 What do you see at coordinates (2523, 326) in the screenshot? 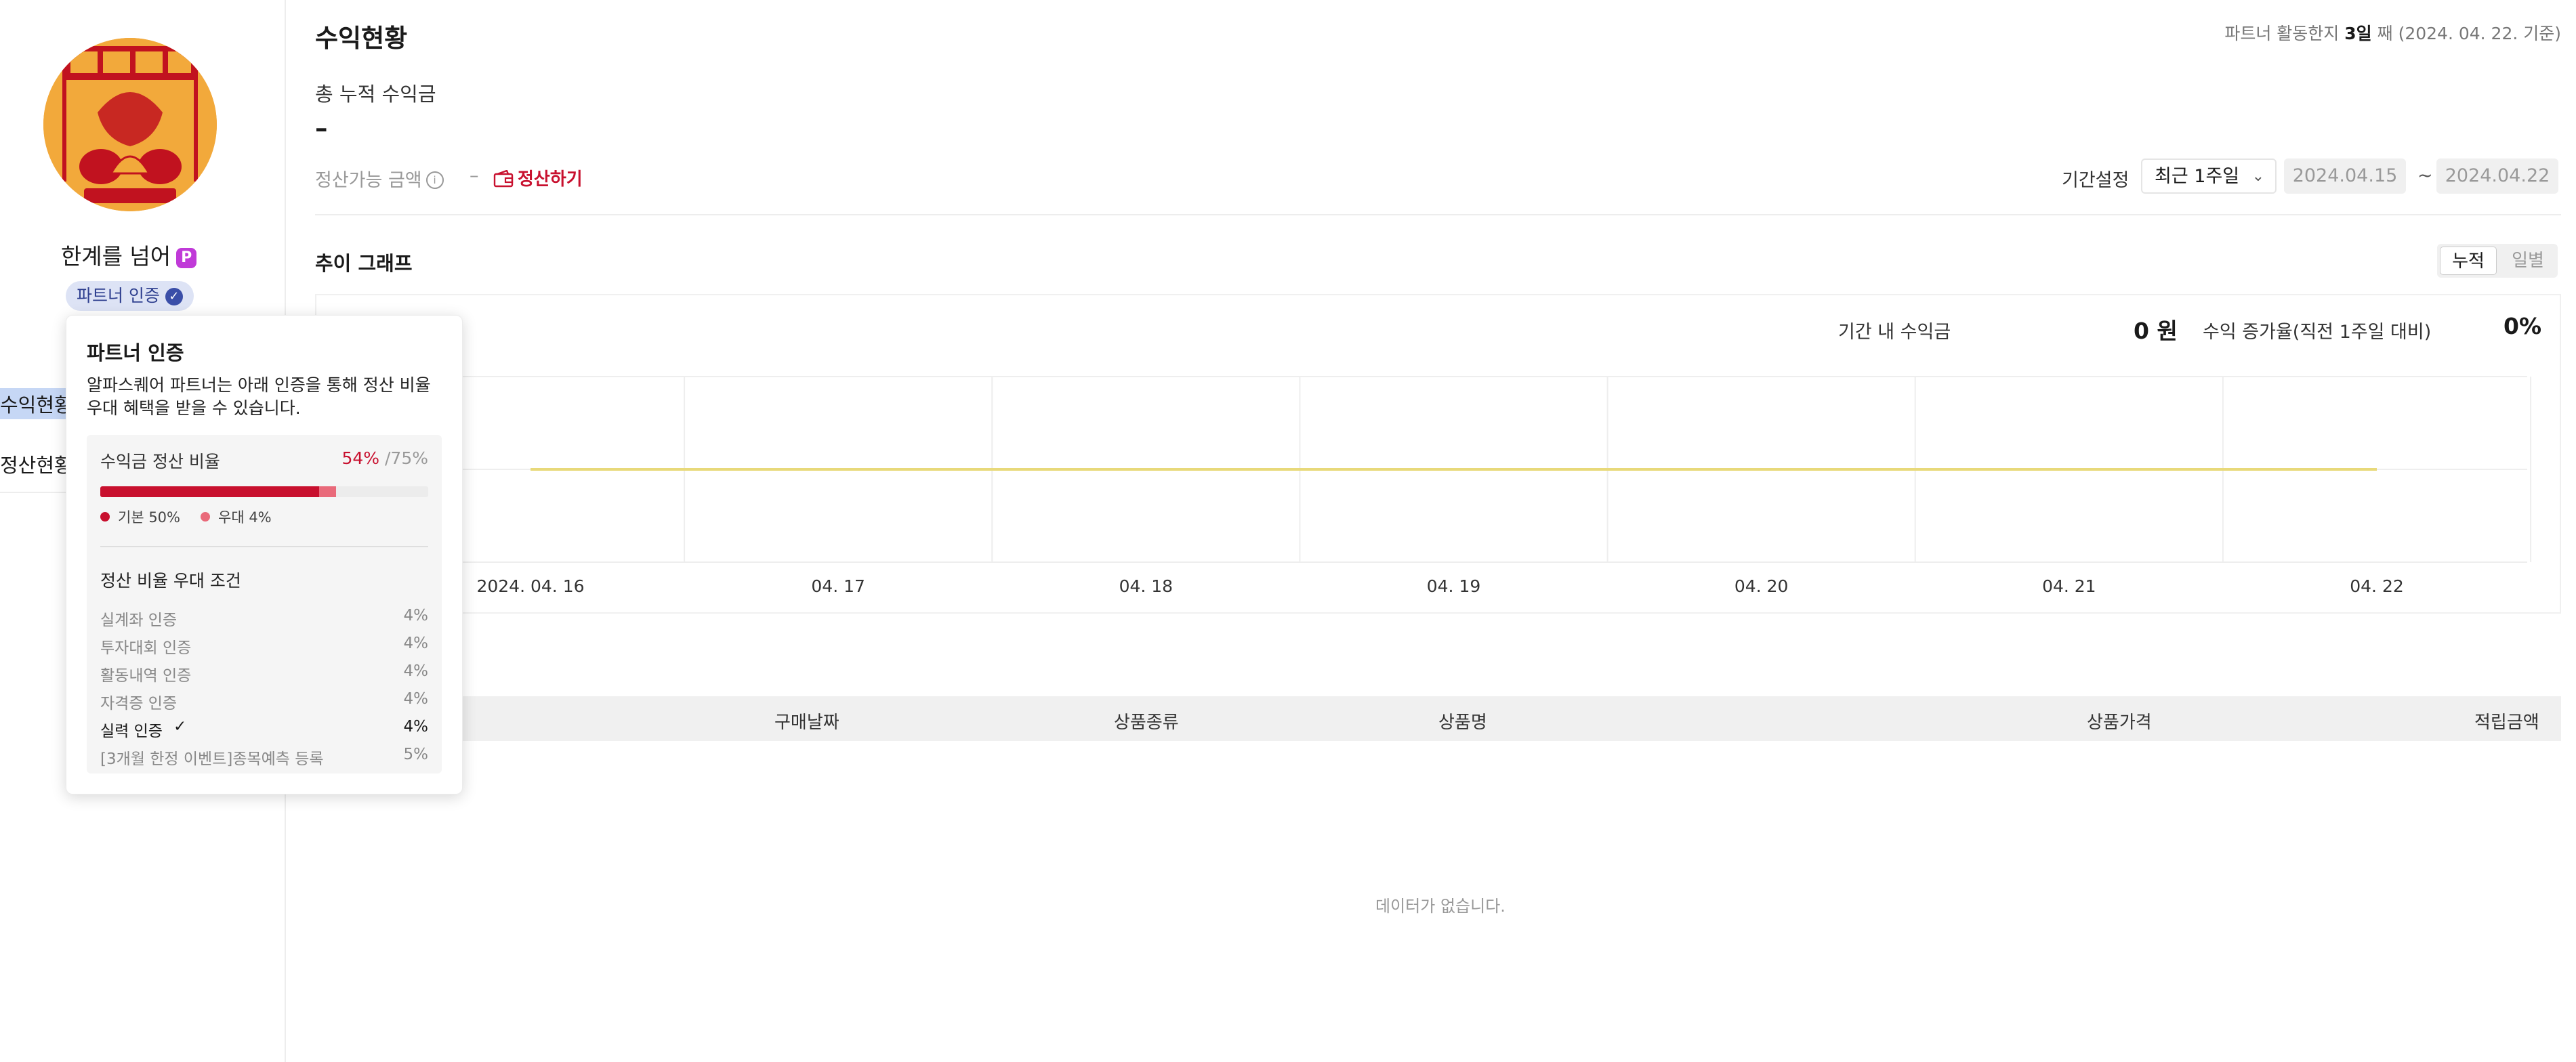
I see `kpi-growth-value: 0%` at bounding box center [2523, 326].